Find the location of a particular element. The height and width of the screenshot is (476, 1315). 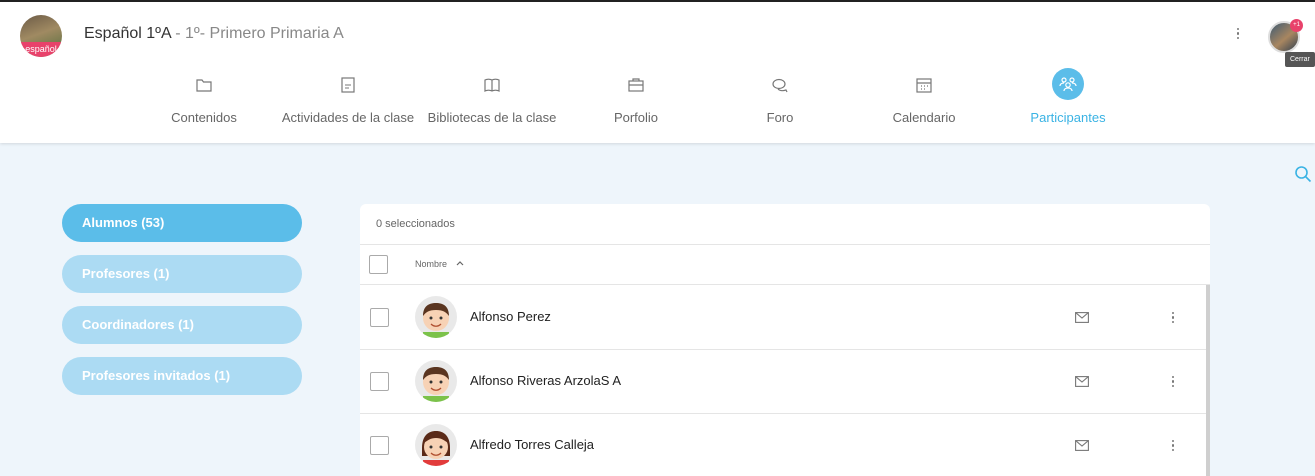

table-row: Alfonso Riveras ArzolaS A is located at coordinates (783, 382).